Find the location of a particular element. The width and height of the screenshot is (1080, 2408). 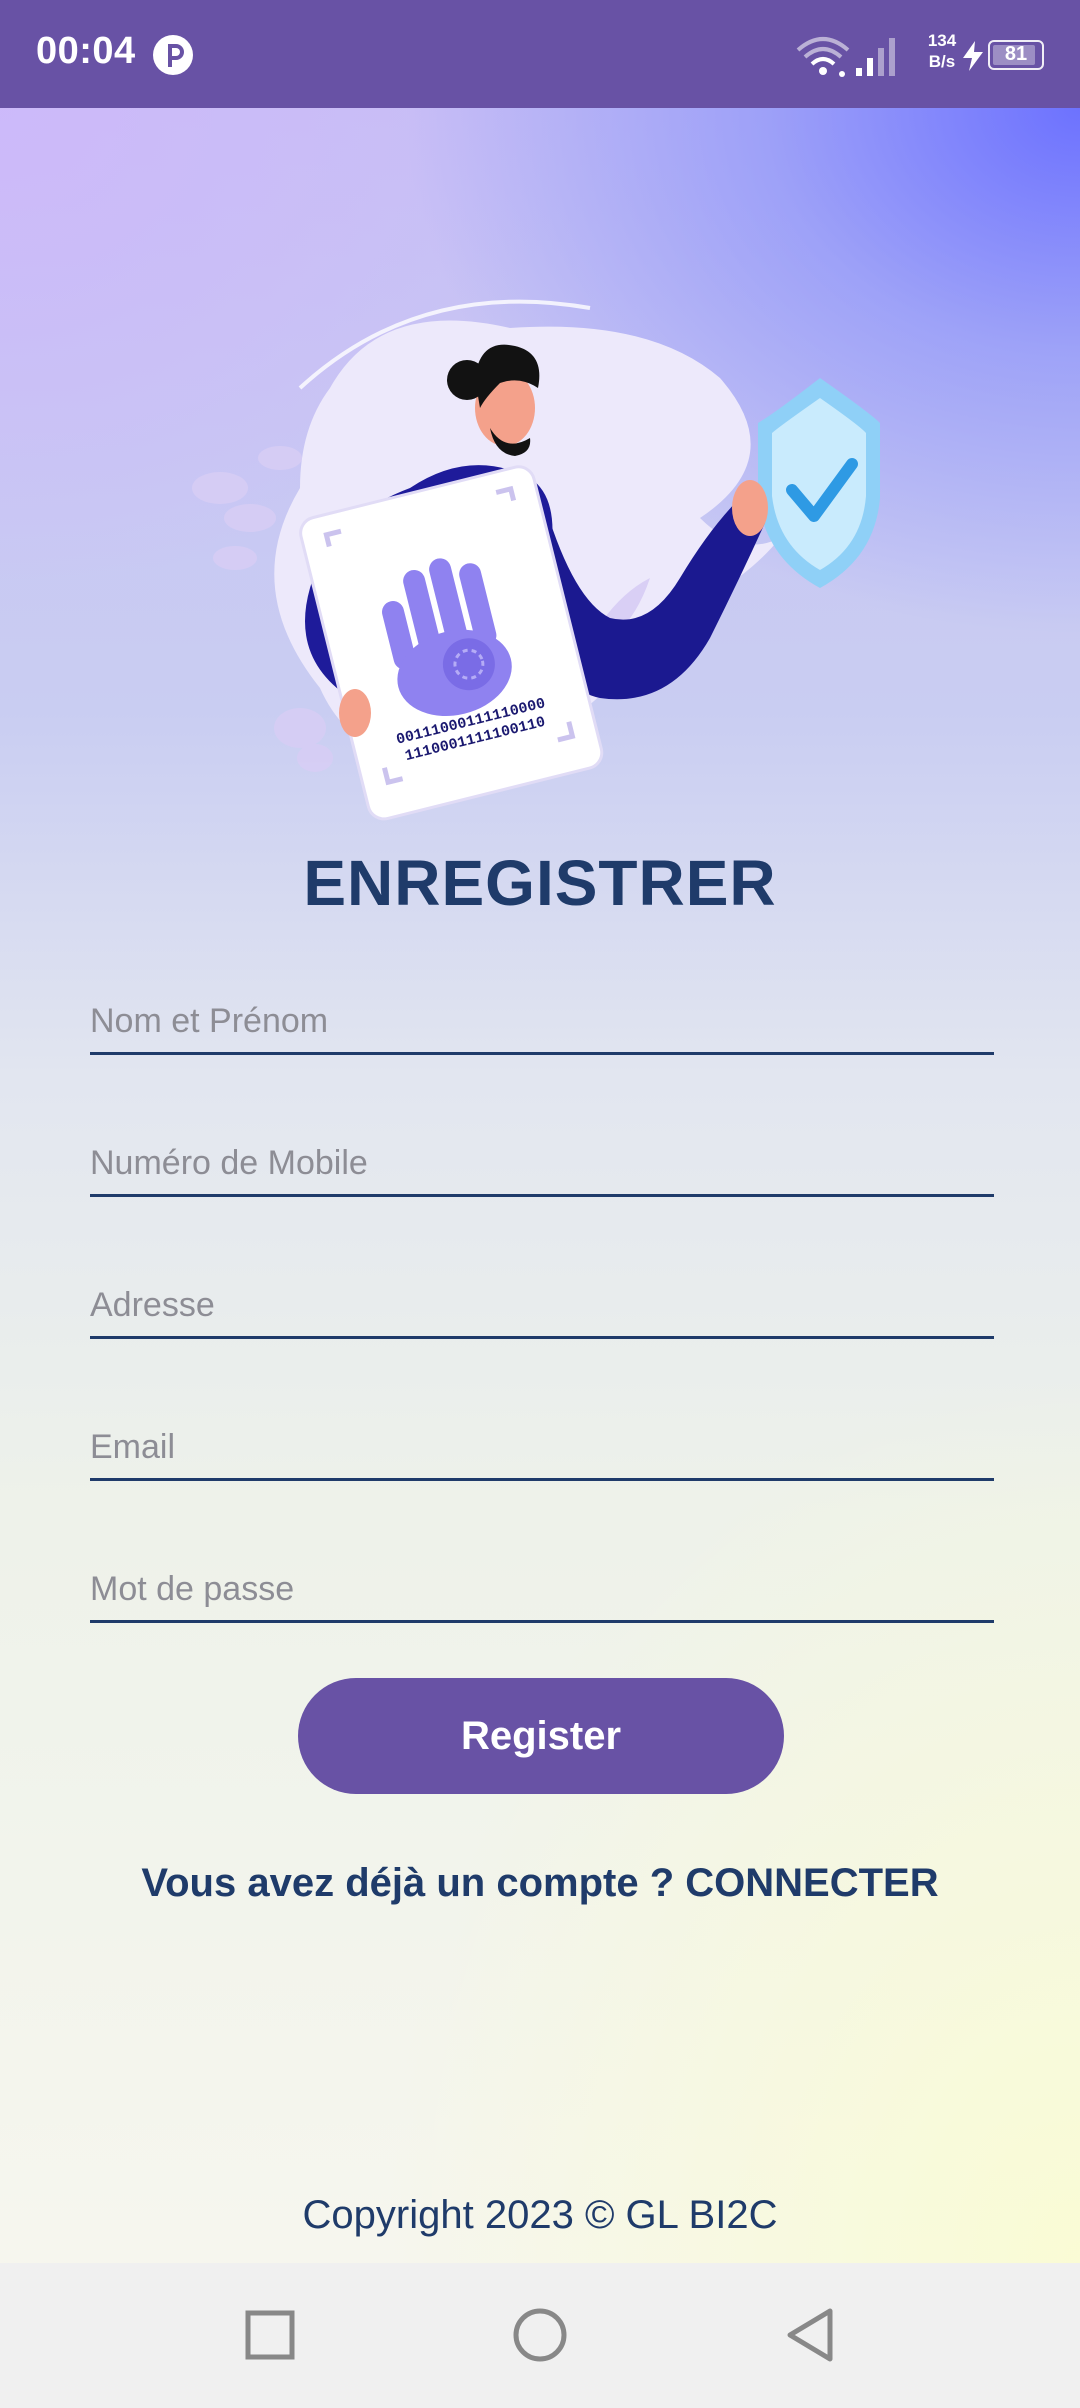

recents-square-icon is located at coordinates (270, 2335).